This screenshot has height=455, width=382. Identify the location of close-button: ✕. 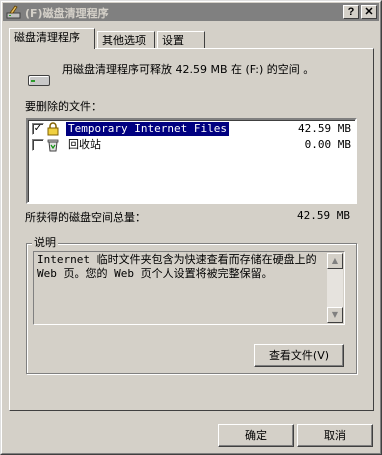
(369, 12).